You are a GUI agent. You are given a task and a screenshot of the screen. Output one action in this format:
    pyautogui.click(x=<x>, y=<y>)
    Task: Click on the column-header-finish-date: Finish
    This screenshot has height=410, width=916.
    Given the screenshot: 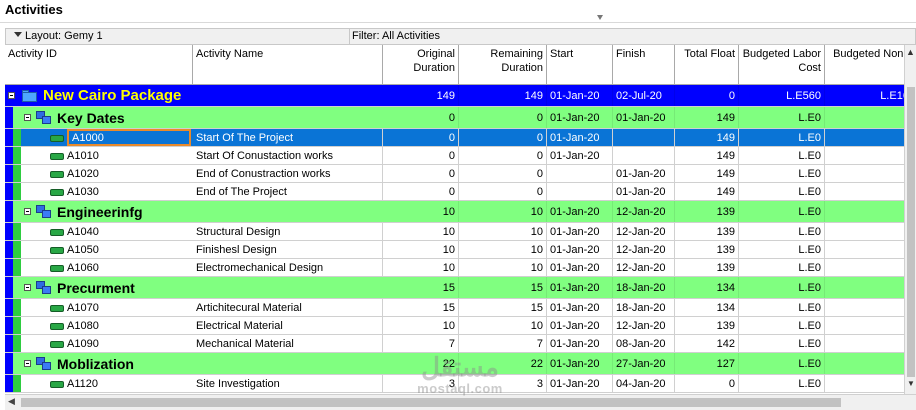 What is the action you would take?
    pyautogui.click(x=644, y=64)
    